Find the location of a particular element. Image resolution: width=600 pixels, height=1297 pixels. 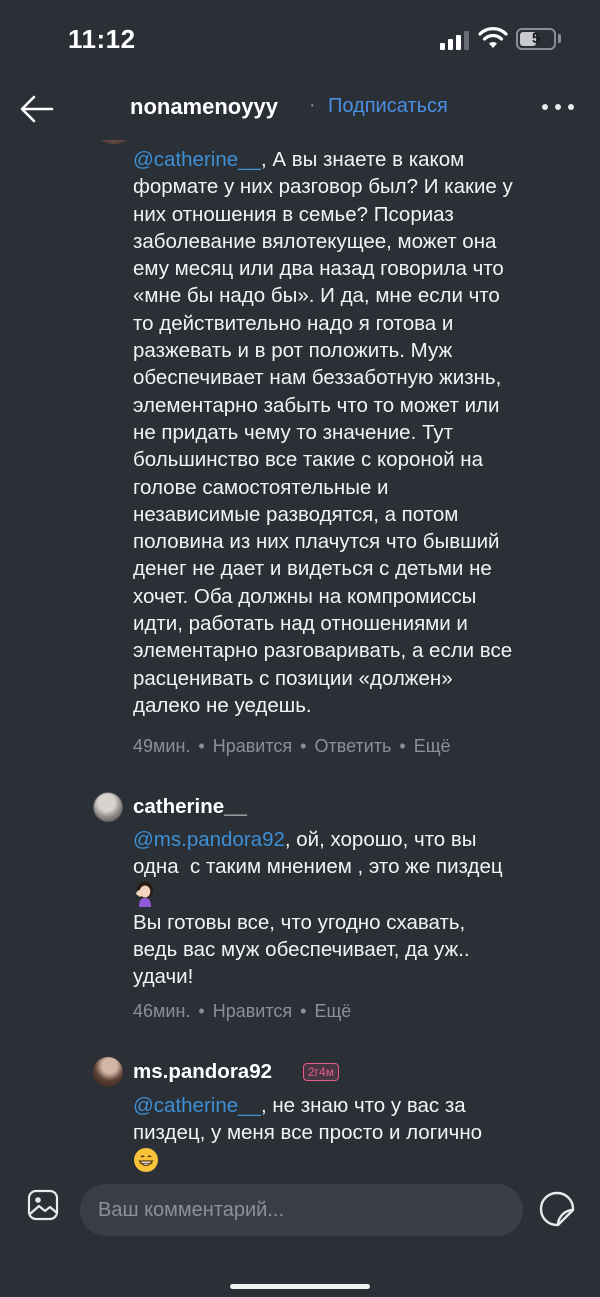

header: nonamenoyyy · Подписаться is located at coordinates (300, 109).